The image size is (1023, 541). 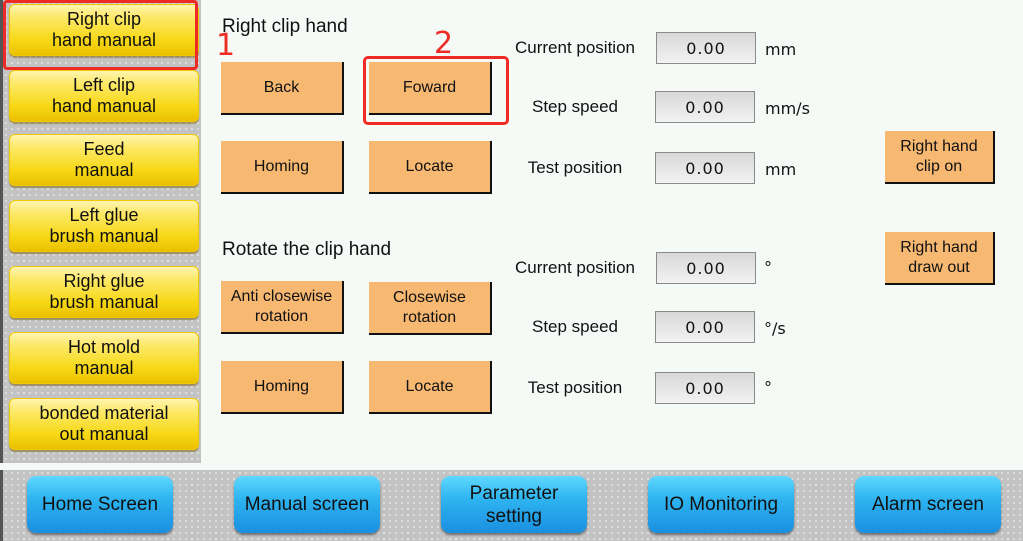 I want to click on section-title-right-clip-hand: Right clip hand, so click(x=285, y=26).